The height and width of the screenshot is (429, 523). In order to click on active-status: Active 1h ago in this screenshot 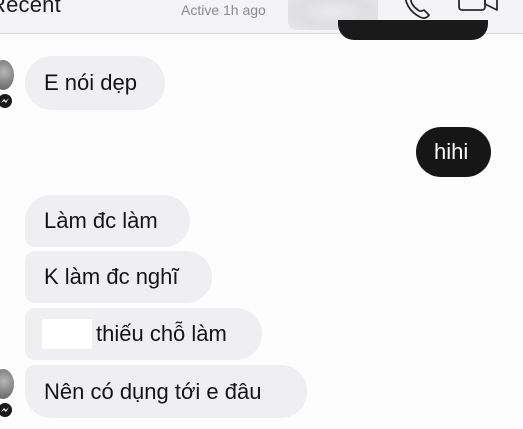, I will do `click(223, 10)`.